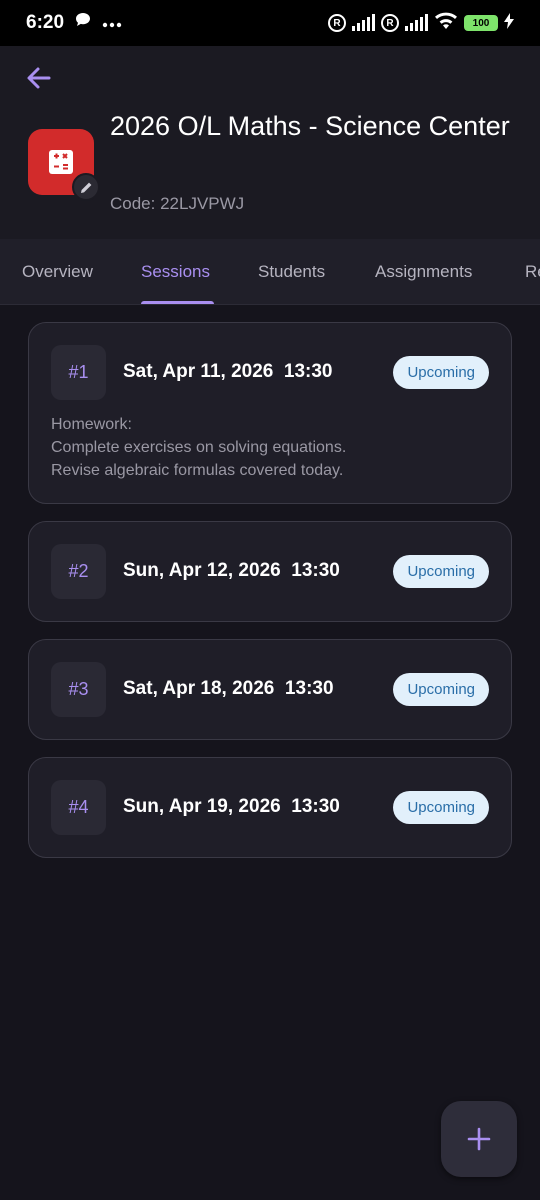 The height and width of the screenshot is (1200, 540). Describe the element at coordinates (112, 23) in the screenshot. I see `more-dots-icon` at that location.